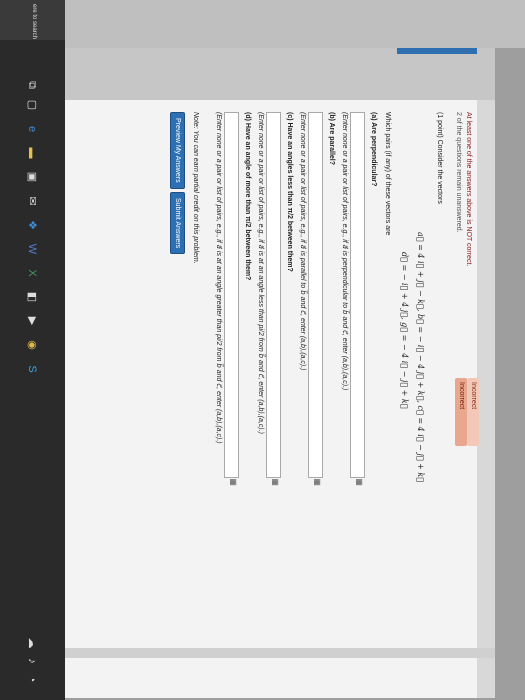 The width and height of the screenshot is (525, 700). What do you see at coordinates (32, 177) in the screenshot?
I see `store-icon: ▣` at bounding box center [32, 177].